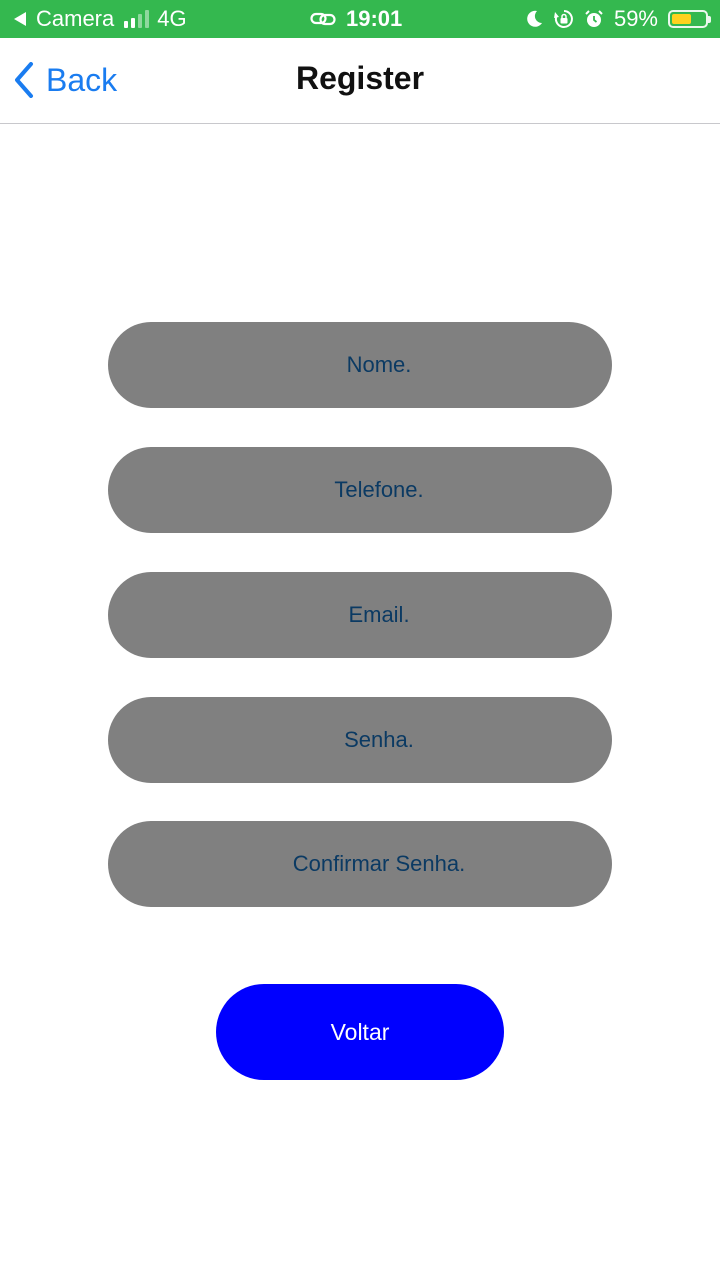 The width and height of the screenshot is (720, 1280). I want to click on clock-time: 19:01, so click(374, 18).